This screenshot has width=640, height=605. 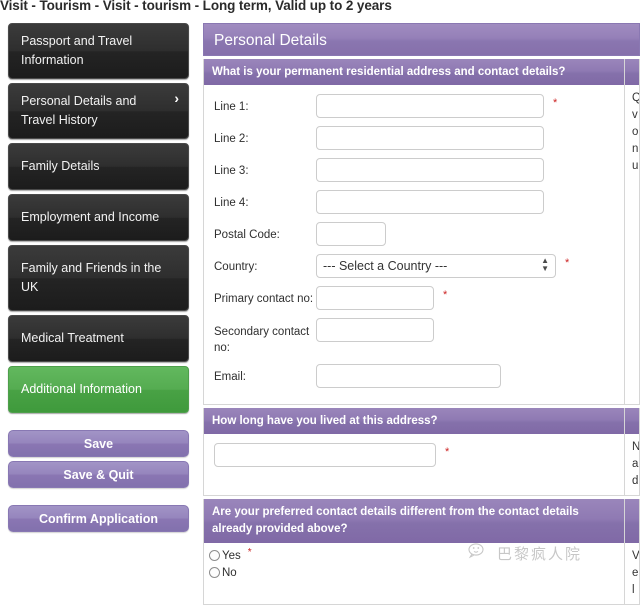 I want to click on help-panel-text-address: Q vo nu, so click(x=635, y=132).